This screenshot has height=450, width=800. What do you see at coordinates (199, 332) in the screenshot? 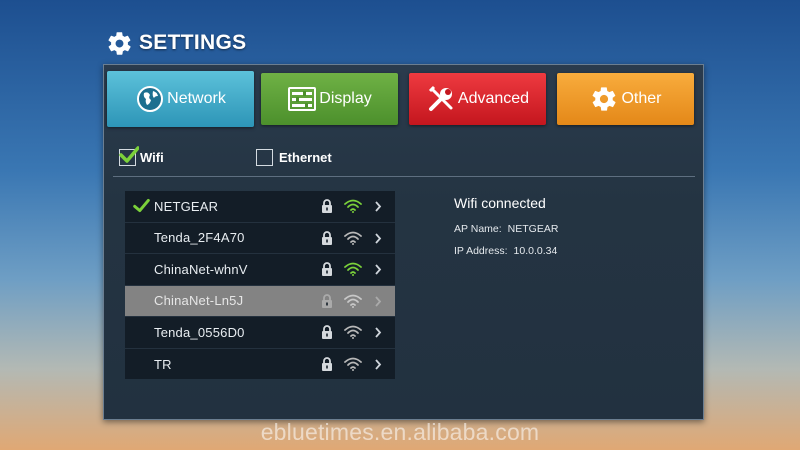
I see `network-ssid: Tenda_0556D0` at bounding box center [199, 332].